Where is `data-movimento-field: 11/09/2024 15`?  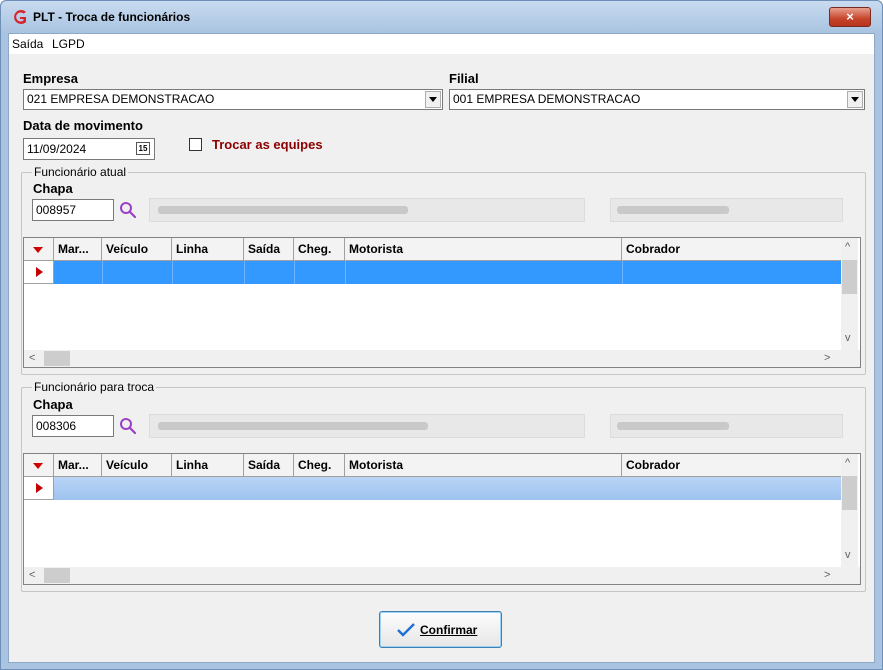
data-movimento-field: 11/09/2024 15 is located at coordinates (89, 149).